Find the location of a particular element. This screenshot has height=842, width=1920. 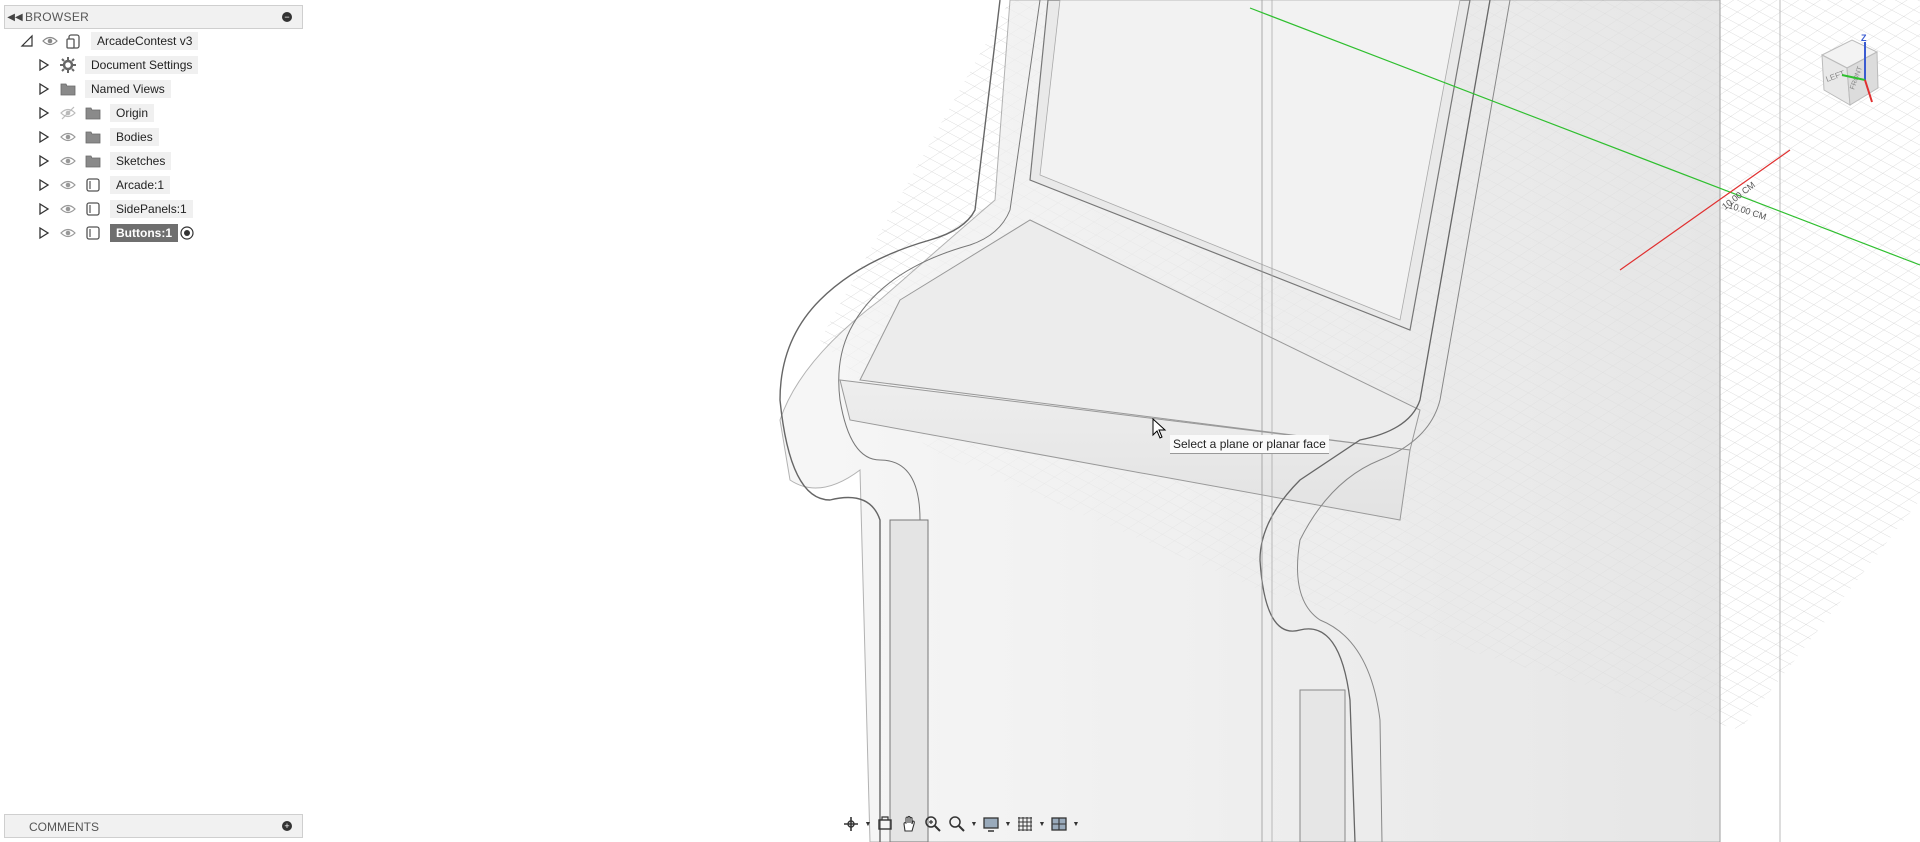

hidden-eye-icon is located at coordinates (68, 113).